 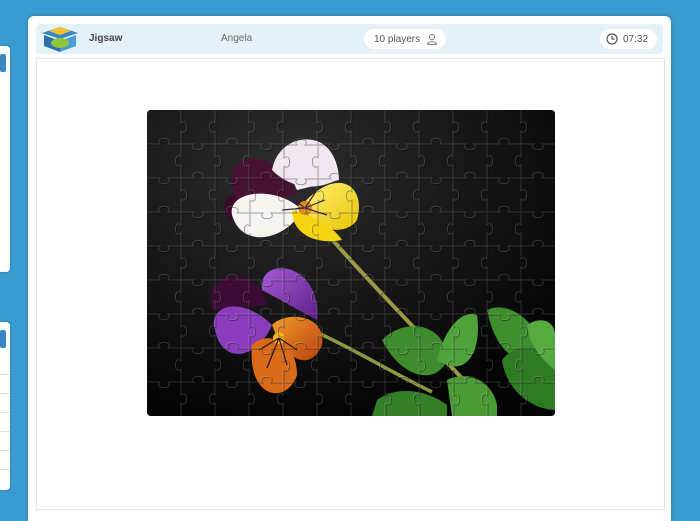 I want to click on username: Angela, so click(x=237, y=38).